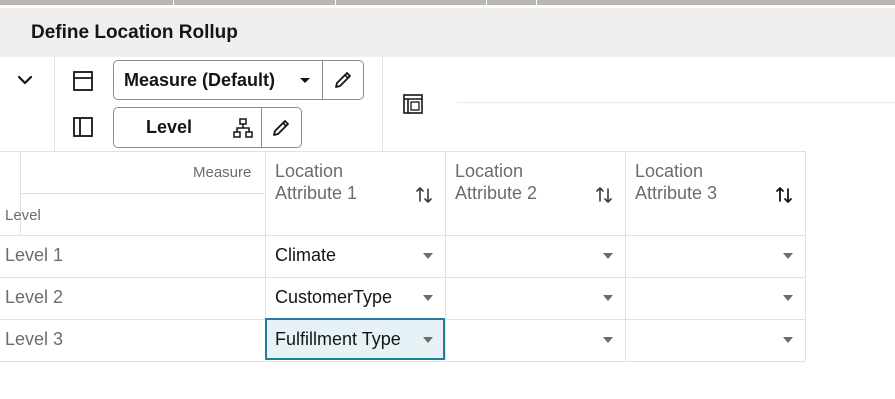 This screenshot has width=895, height=399. What do you see at coordinates (676, 193) in the screenshot?
I see `column-header-line2: Attribute 3` at bounding box center [676, 193].